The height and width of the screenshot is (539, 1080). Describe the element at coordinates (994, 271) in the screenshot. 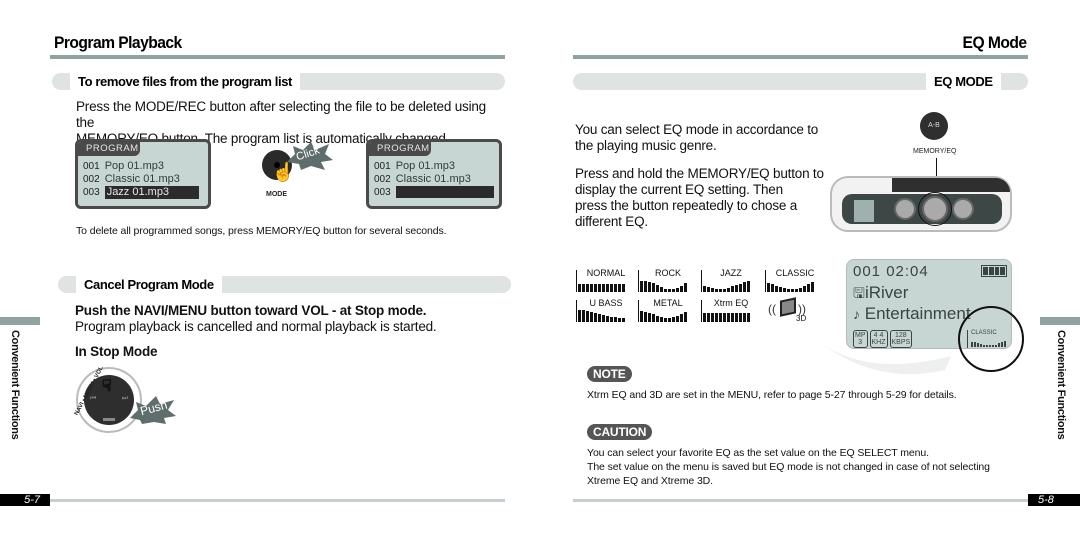

I see `battery-icon` at that location.